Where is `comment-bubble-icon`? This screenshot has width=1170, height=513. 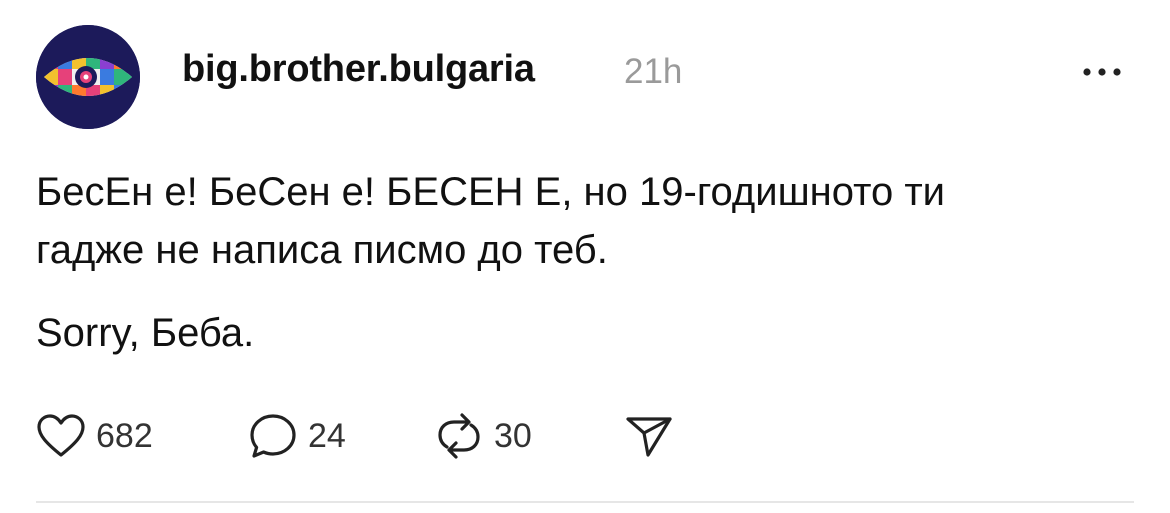
comment-bubble-icon is located at coordinates (273, 436).